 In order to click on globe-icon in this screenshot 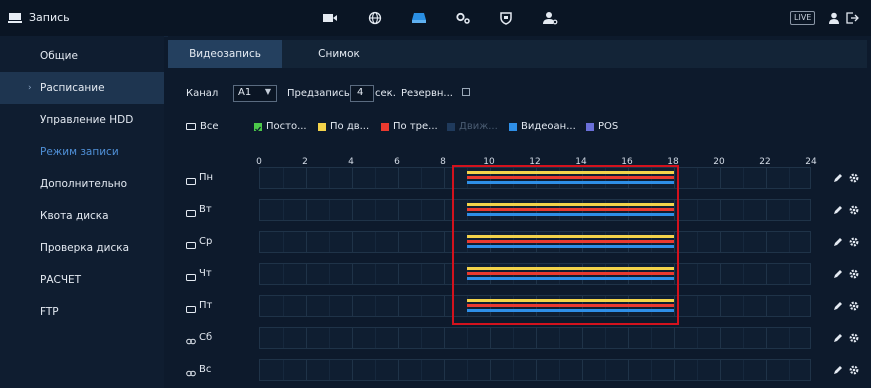, I will do `click(375, 18)`.